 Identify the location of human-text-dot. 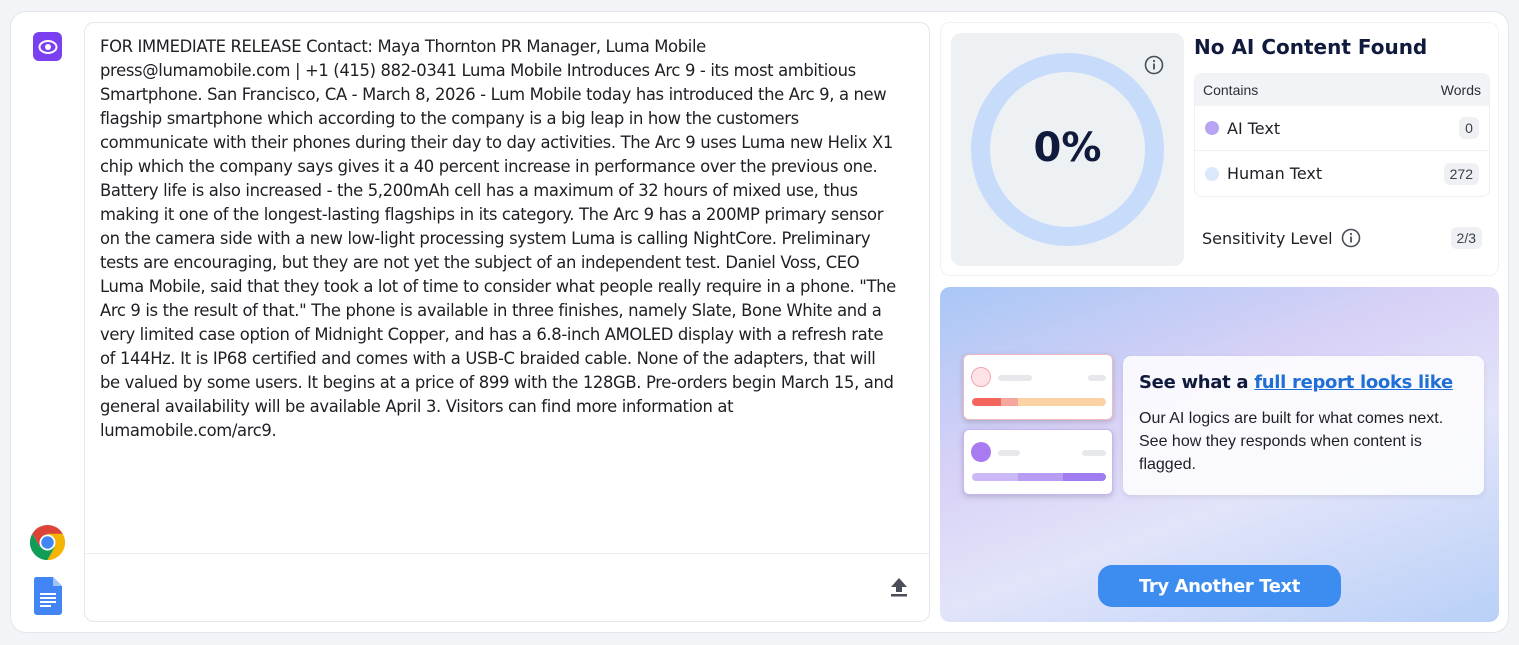
(1212, 173).